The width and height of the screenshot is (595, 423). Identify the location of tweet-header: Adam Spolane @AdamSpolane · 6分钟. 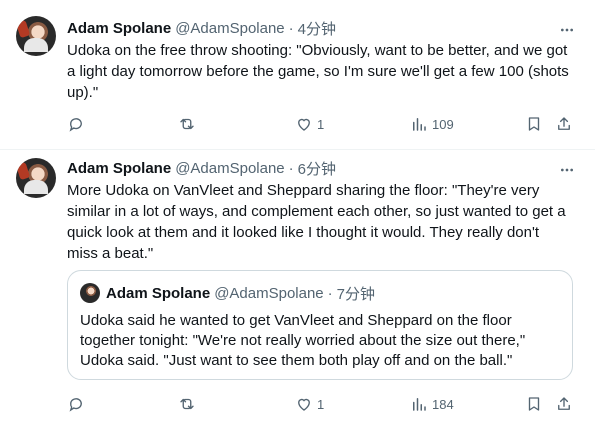
(201, 168).